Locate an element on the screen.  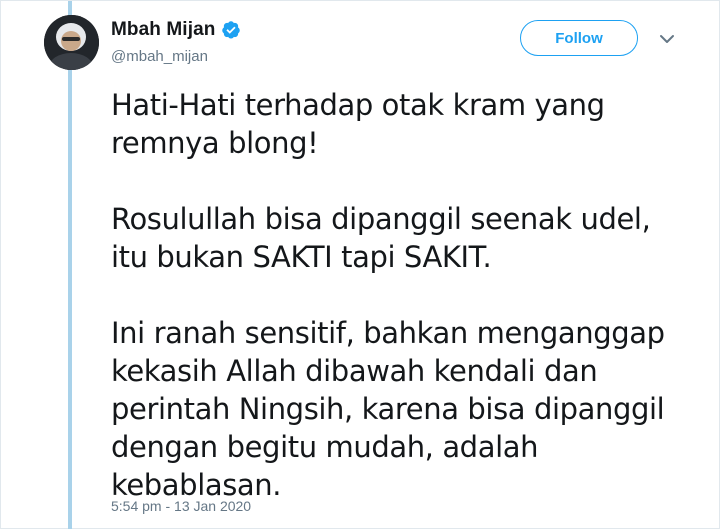
verified-badge-icon is located at coordinates (231, 30).